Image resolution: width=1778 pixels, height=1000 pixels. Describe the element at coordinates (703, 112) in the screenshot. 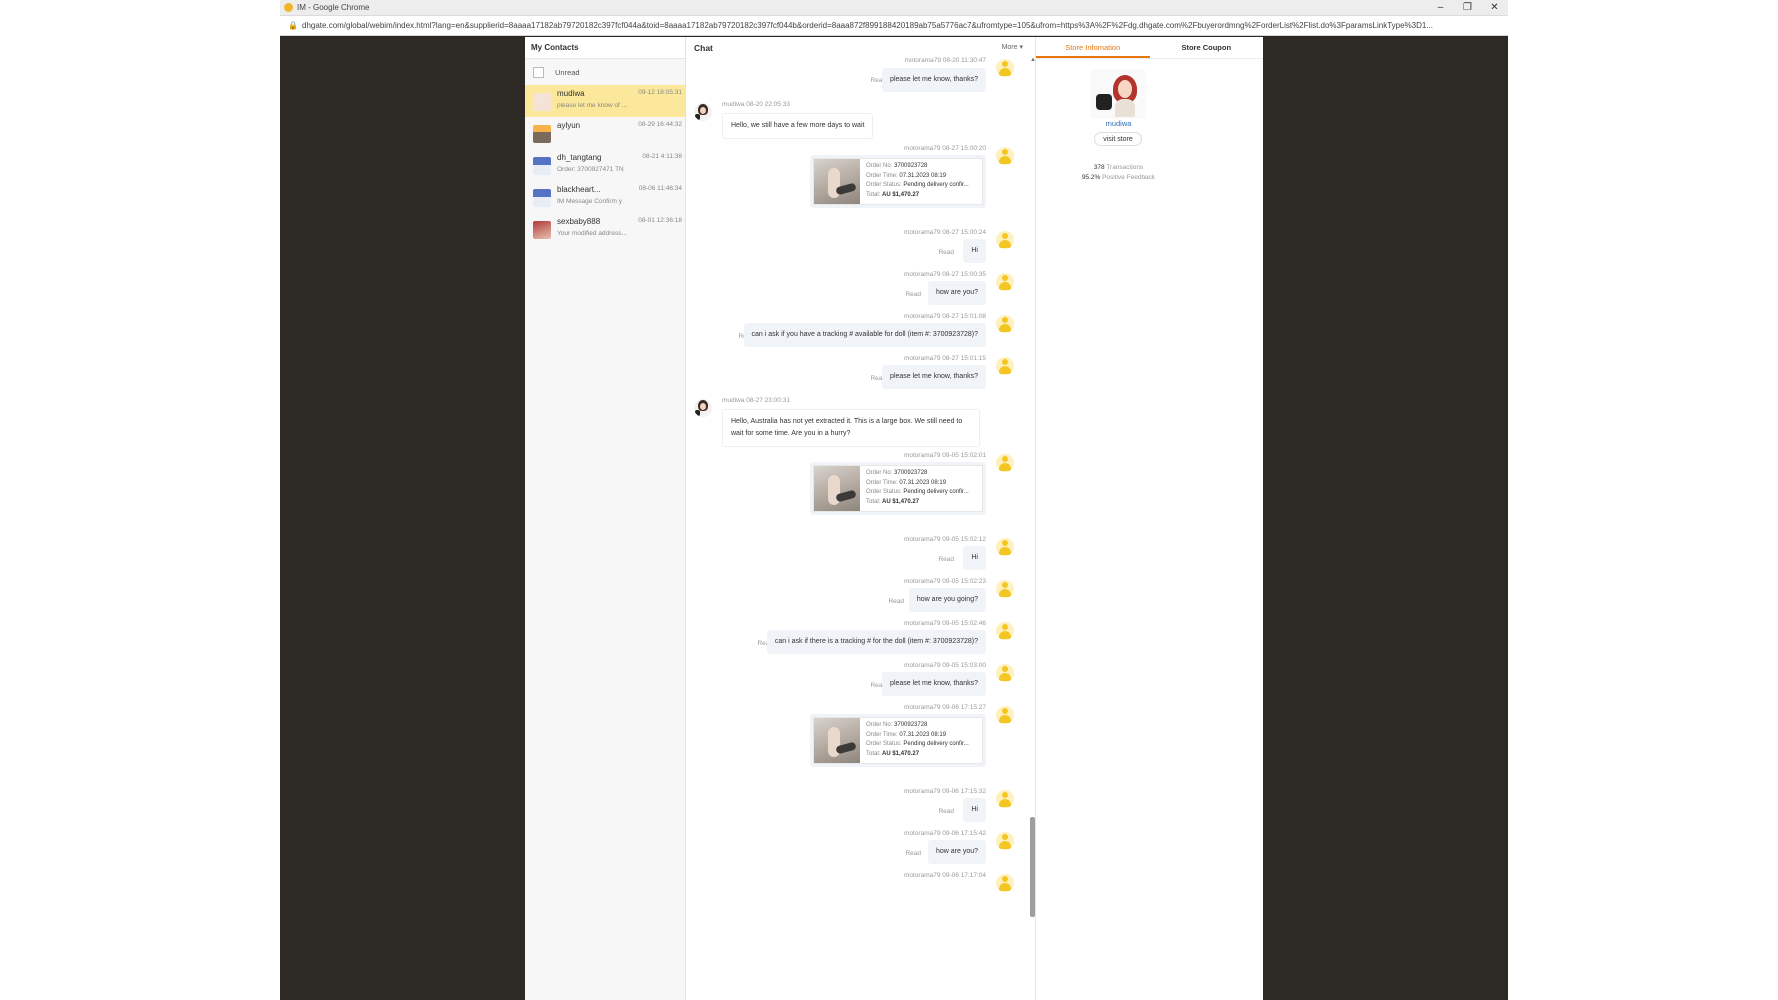

I see `seller-avatar` at that location.